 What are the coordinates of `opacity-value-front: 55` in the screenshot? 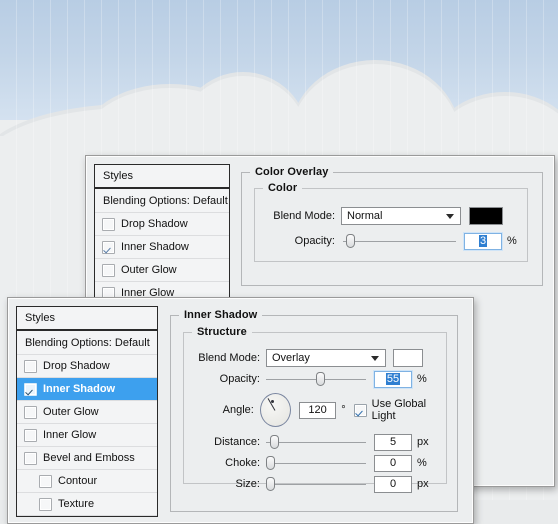 It's located at (393, 379).